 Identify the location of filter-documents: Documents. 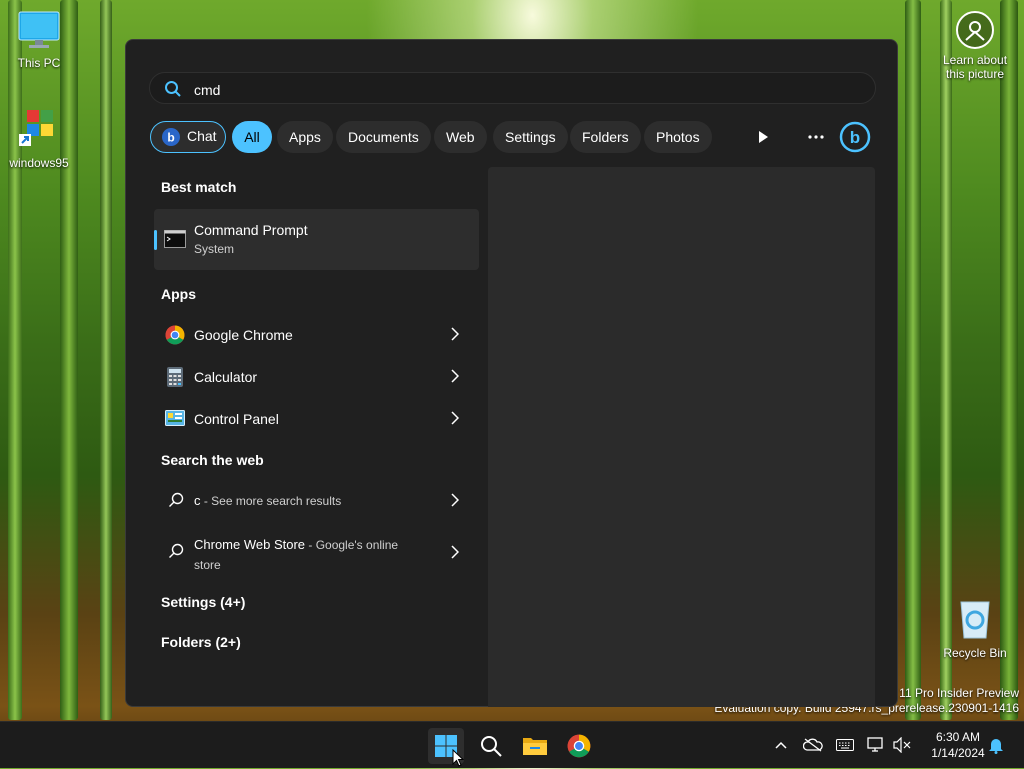
(383, 137).